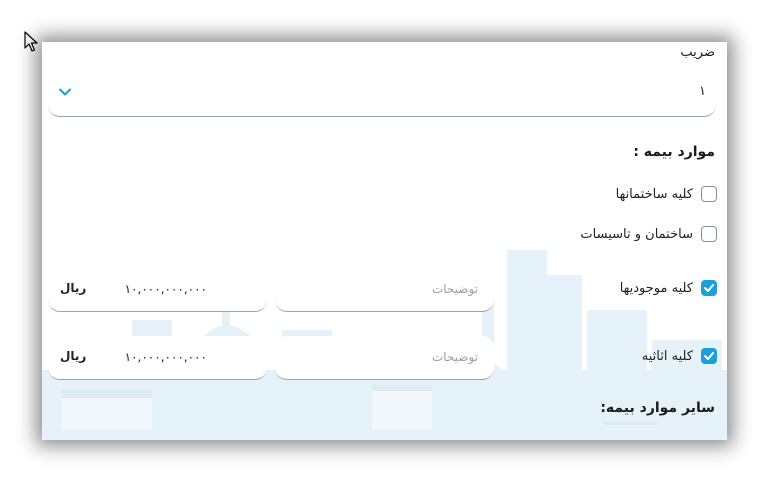 The width and height of the screenshot is (769, 483). I want to click on chevron-down-icon, so click(65, 92).